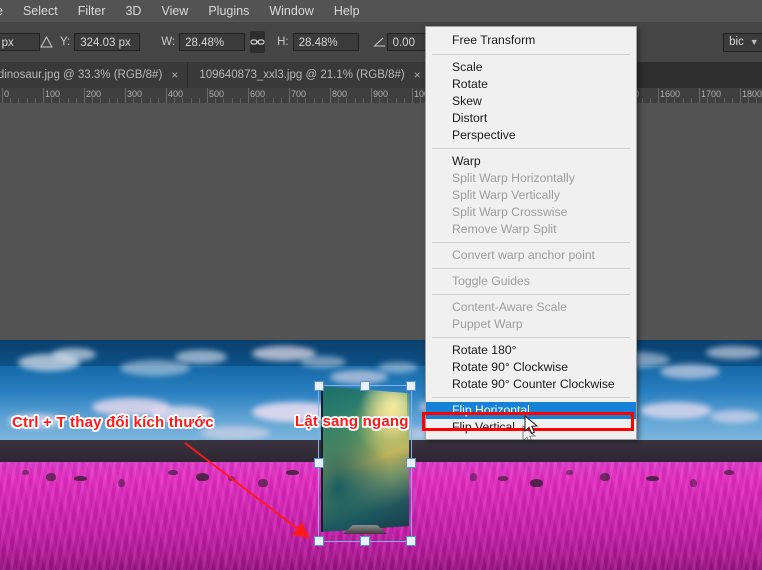 The width and height of the screenshot is (762, 570). I want to click on y-label: Y:, so click(65, 42).